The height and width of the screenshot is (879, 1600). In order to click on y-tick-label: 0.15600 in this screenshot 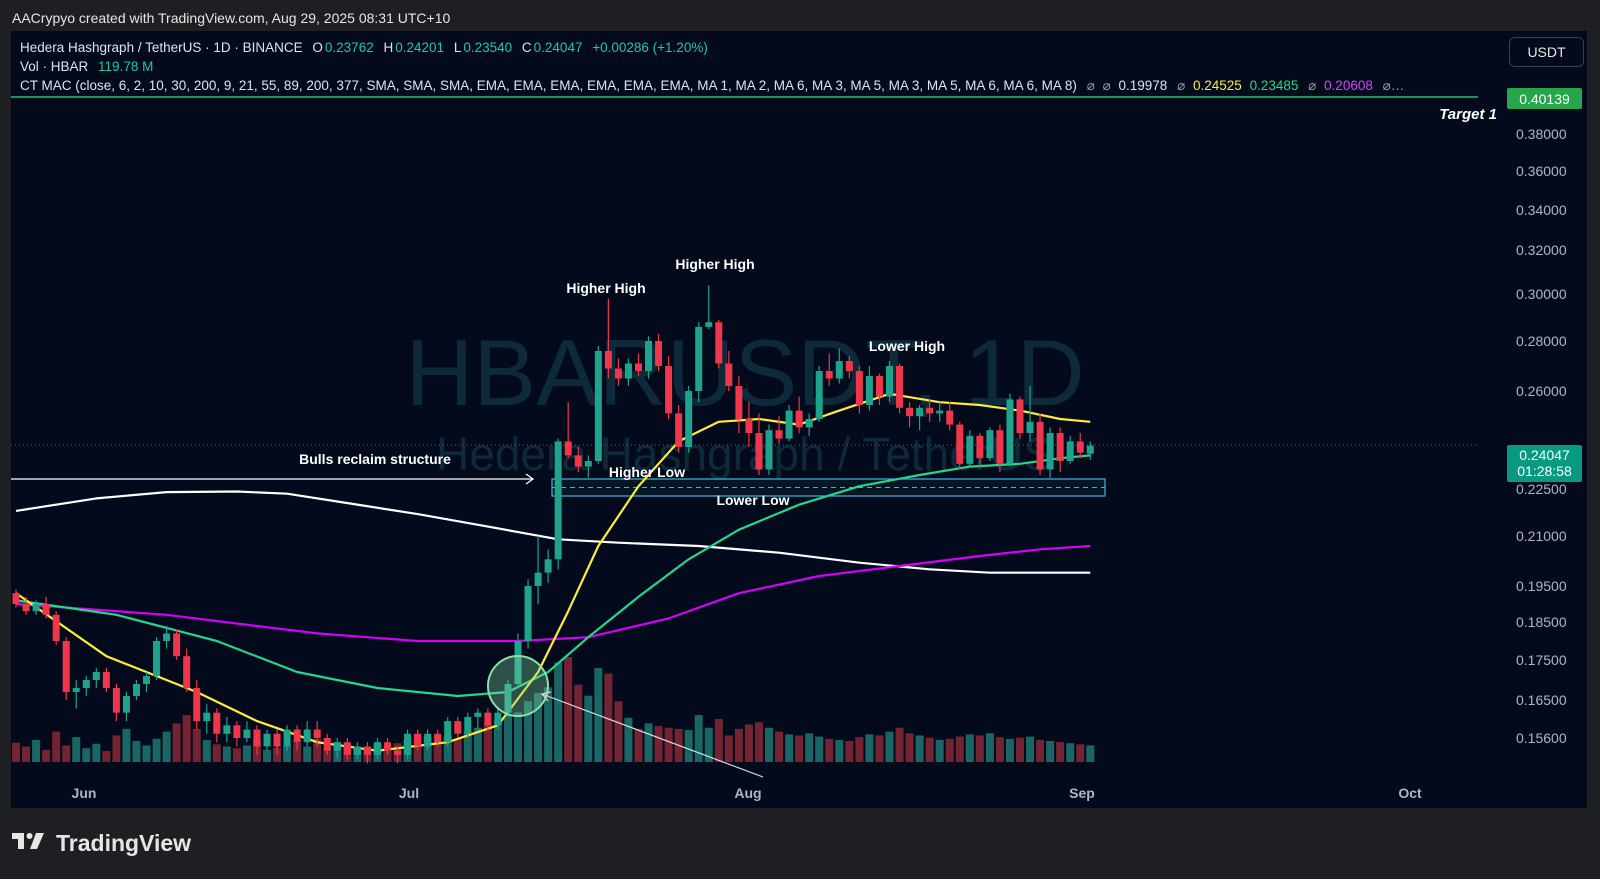, I will do `click(1541, 738)`.